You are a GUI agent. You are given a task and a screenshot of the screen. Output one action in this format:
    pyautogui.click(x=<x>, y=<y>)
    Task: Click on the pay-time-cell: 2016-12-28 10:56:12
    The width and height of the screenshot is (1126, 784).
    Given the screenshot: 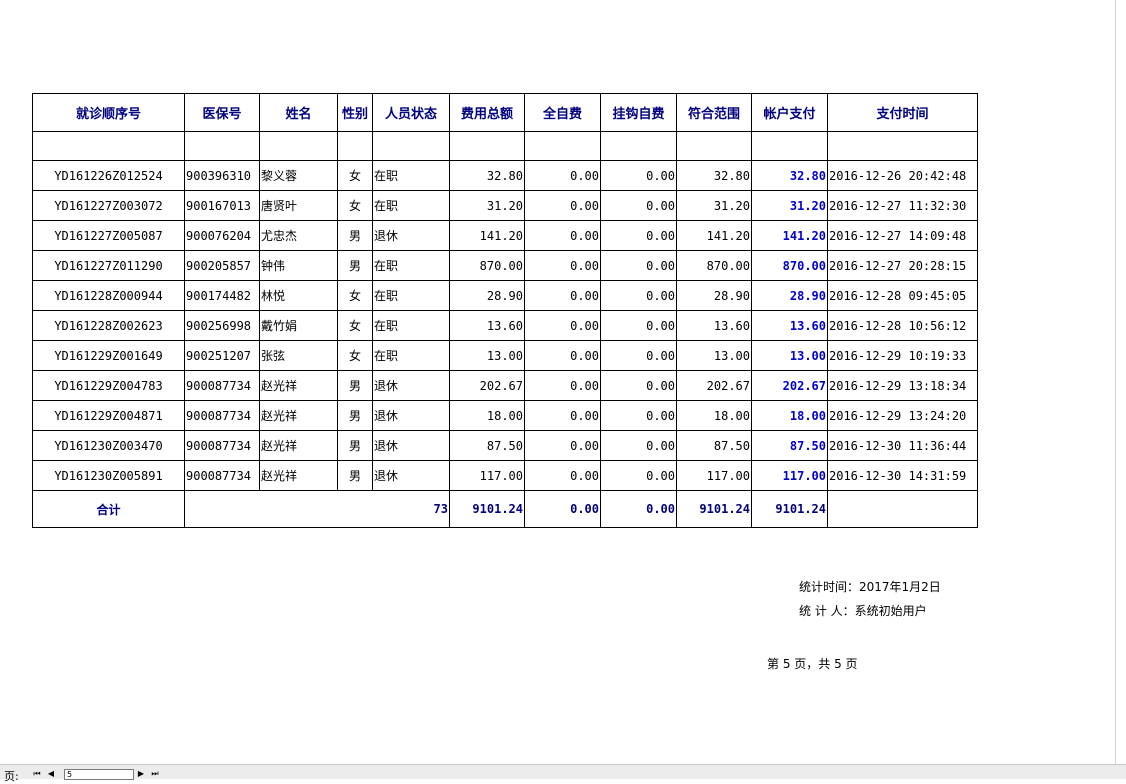 What is the action you would take?
    pyautogui.click(x=902, y=325)
    